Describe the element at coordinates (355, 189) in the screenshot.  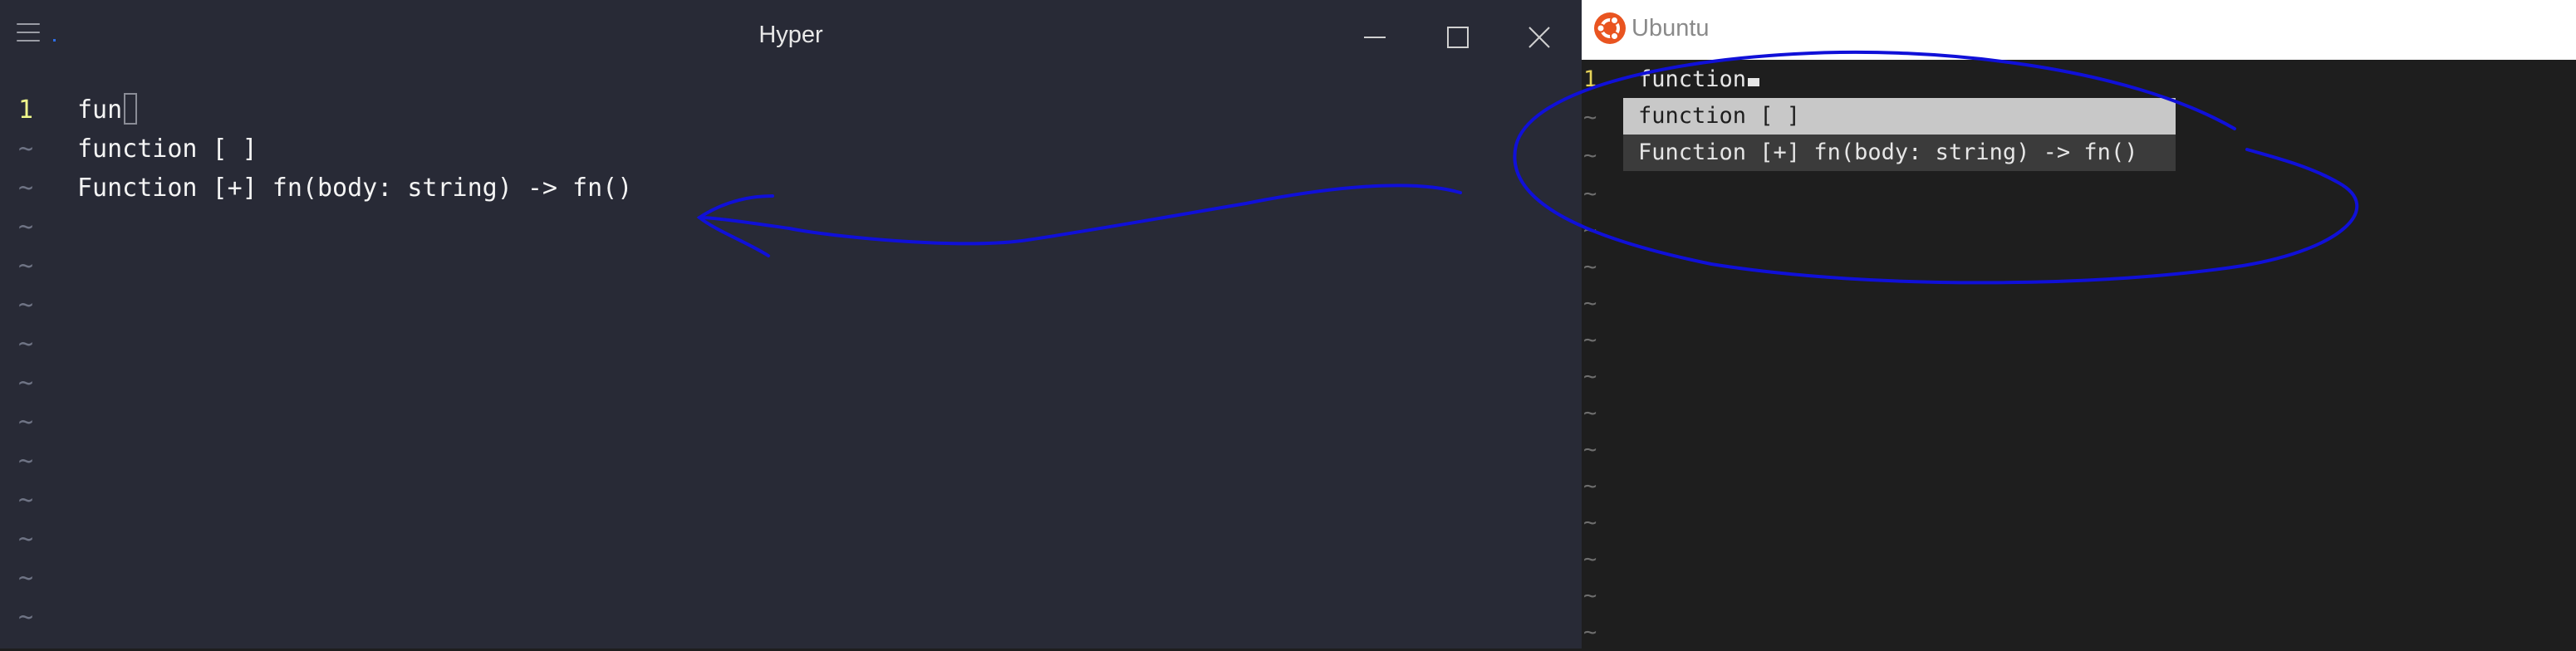
I see `line-text: Function [+] fn(body: string) -> fn()` at that location.